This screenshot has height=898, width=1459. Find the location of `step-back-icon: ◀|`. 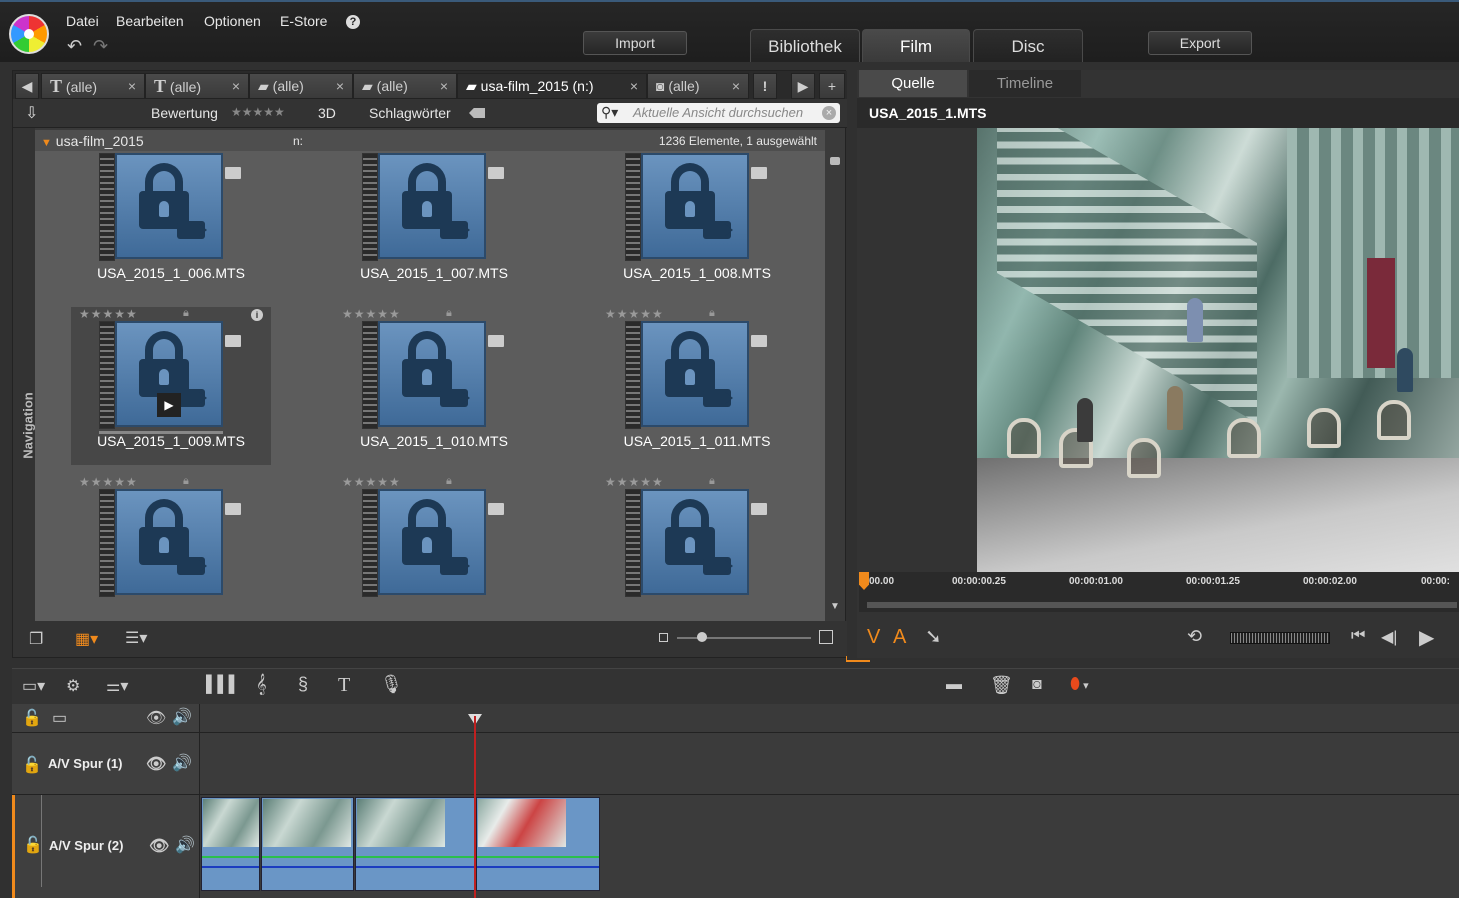

step-back-icon: ◀| is located at coordinates (1389, 637).